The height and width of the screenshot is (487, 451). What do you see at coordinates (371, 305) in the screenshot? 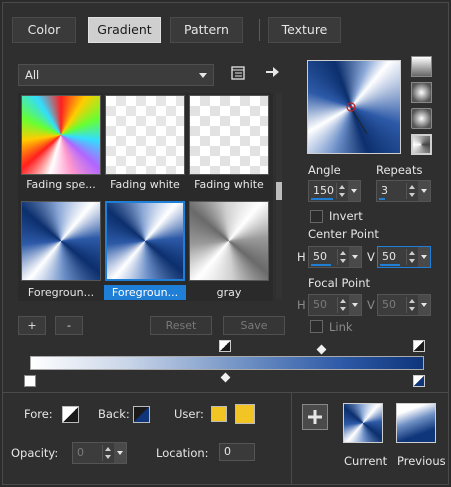
I see `focal-v-label: V` at bounding box center [371, 305].